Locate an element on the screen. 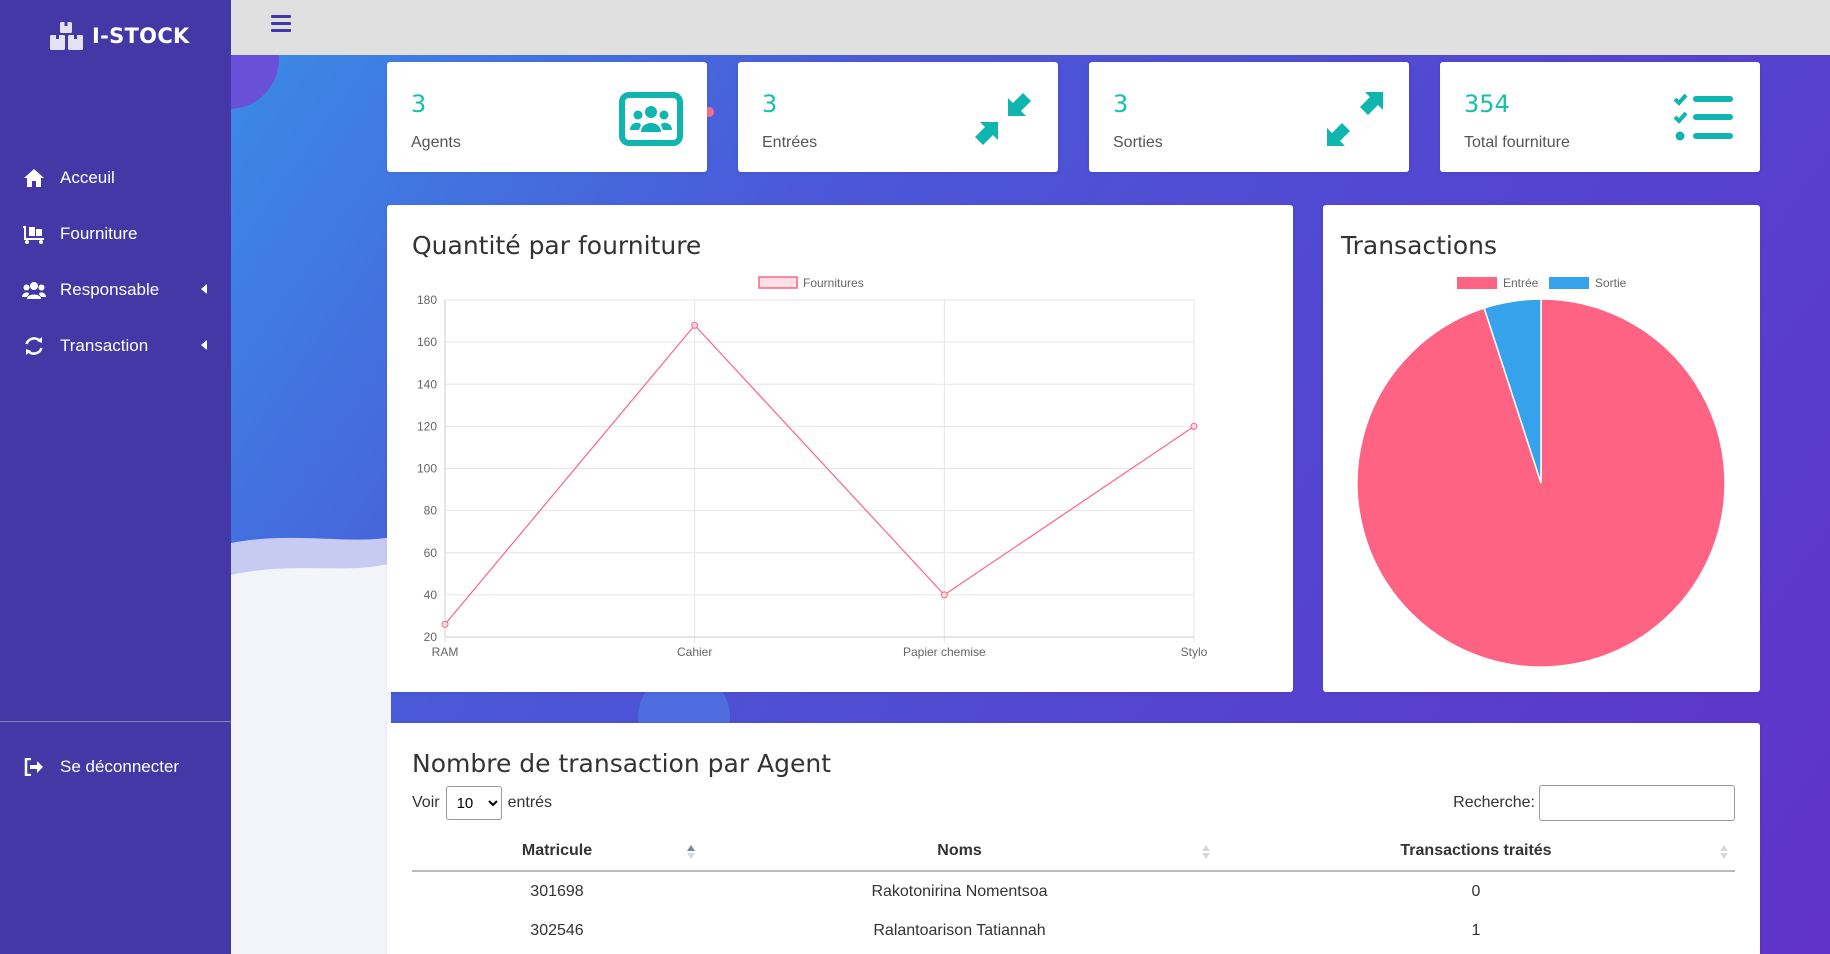 The image size is (1830, 954). cell-nom: Rakotonirina Nomentsoa is located at coordinates (959, 891).